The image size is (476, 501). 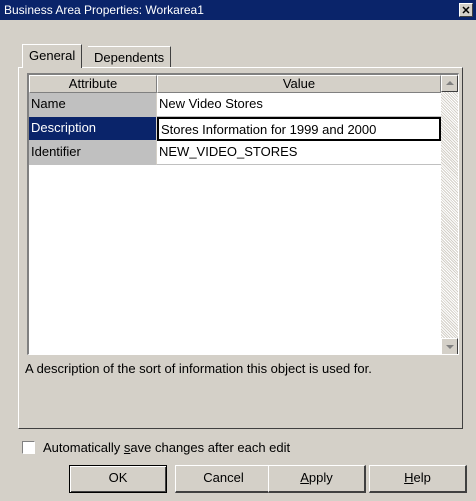 I want to click on grid-header: Attribute Value, so click(x=235, y=84).